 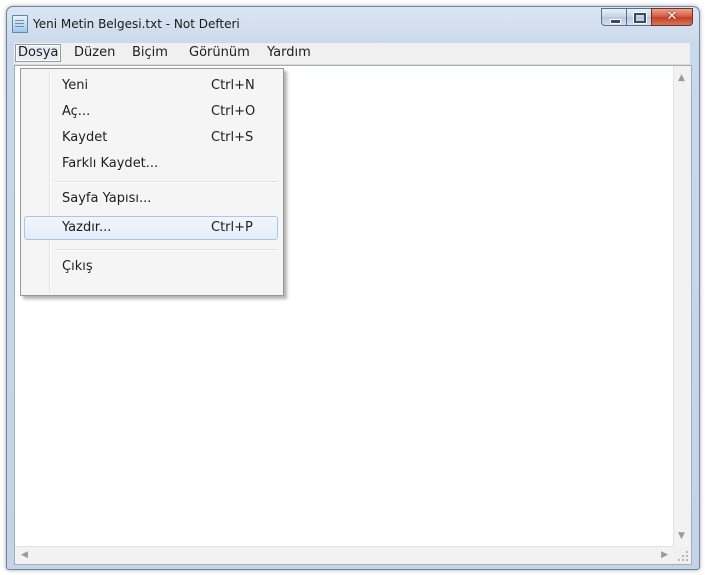 What do you see at coordinates (232, 227) in the screenshot?
I see `menu-item-shortcut: Ctrl+P` at bounding box center [232, 227].